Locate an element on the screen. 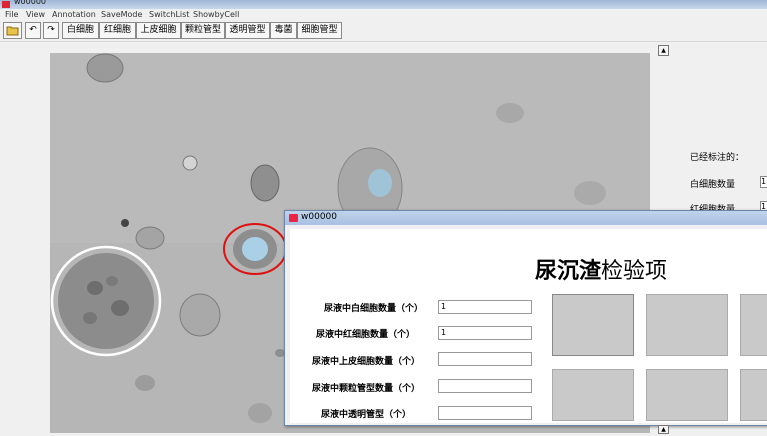  menu-savemode: SaveMode is located at coordinates (121, 14).